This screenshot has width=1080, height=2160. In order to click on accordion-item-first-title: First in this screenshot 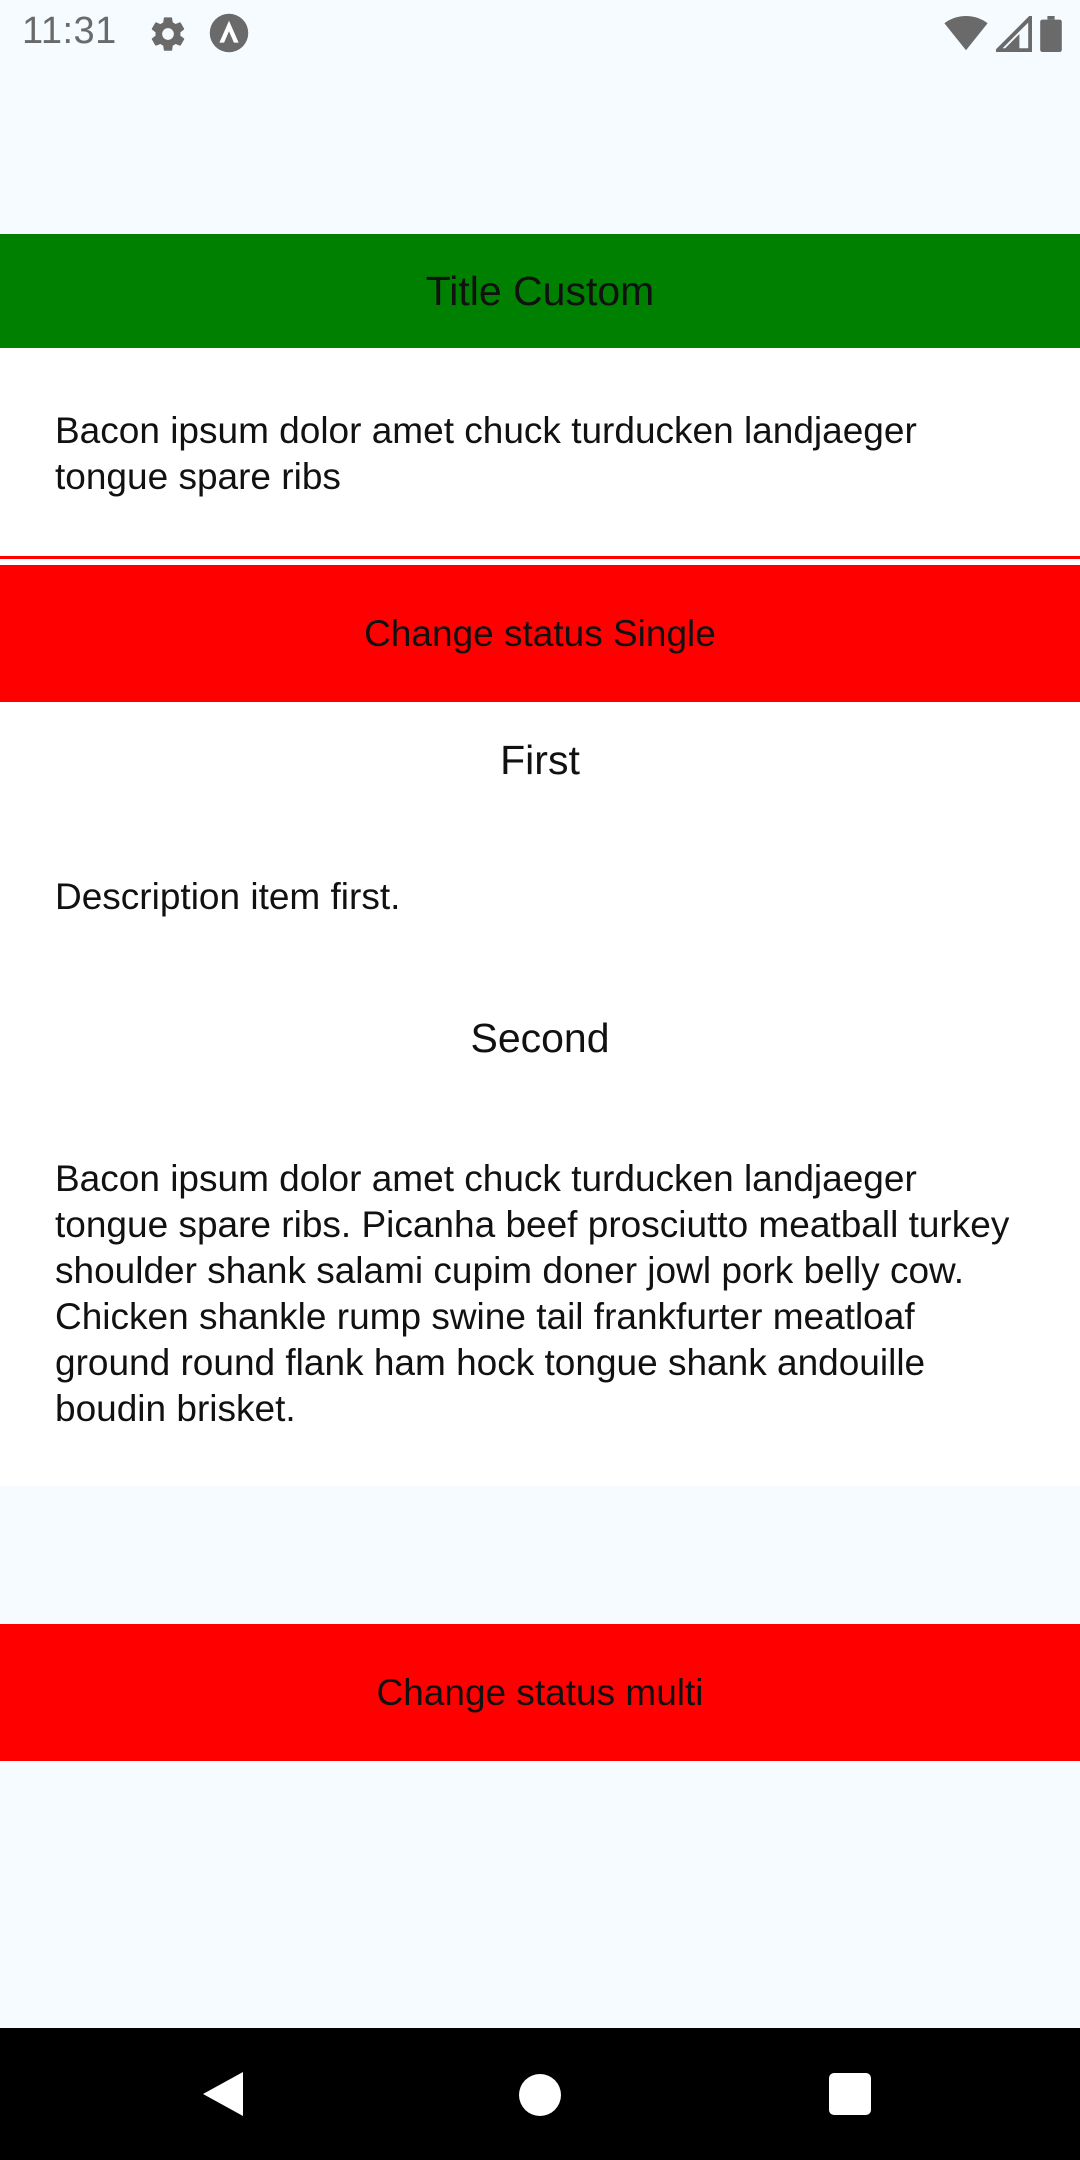, I will do `click(540, 760)`.